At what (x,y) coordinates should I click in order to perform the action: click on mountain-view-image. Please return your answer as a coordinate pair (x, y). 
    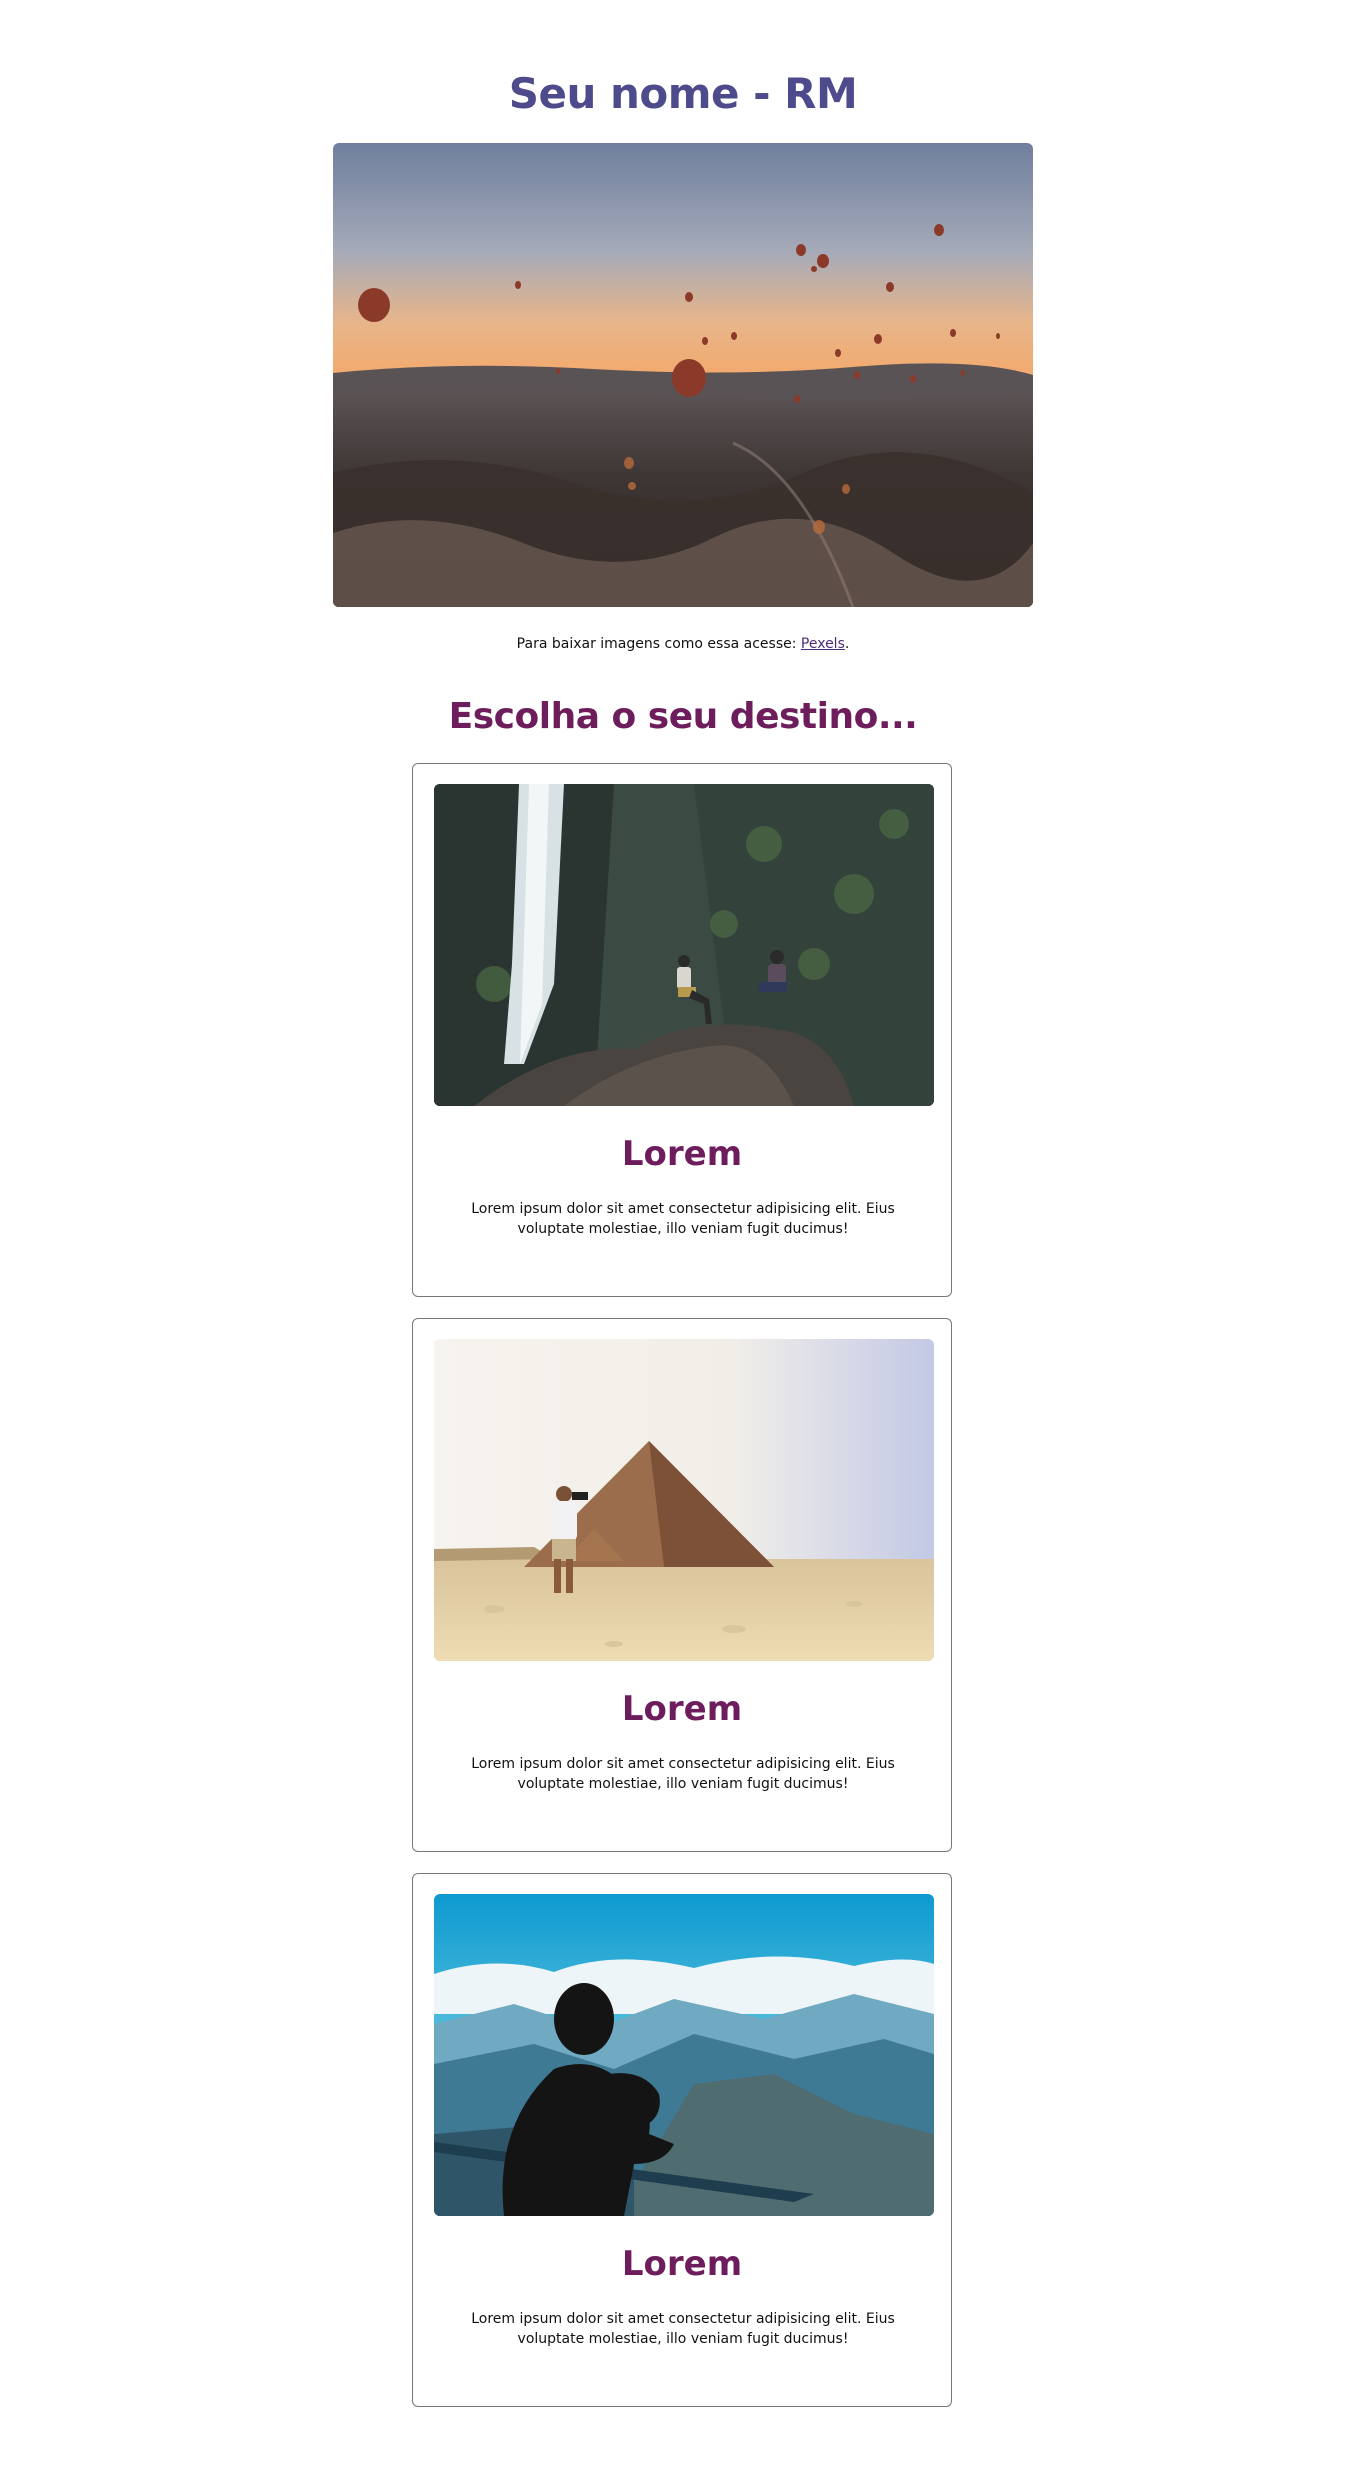
    Looking at the image, I should click on (684, 2055).